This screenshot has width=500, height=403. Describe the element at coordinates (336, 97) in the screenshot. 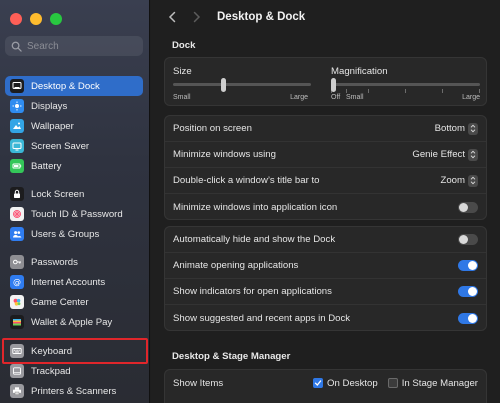

I see `magnification-off-label: Off` at that location.